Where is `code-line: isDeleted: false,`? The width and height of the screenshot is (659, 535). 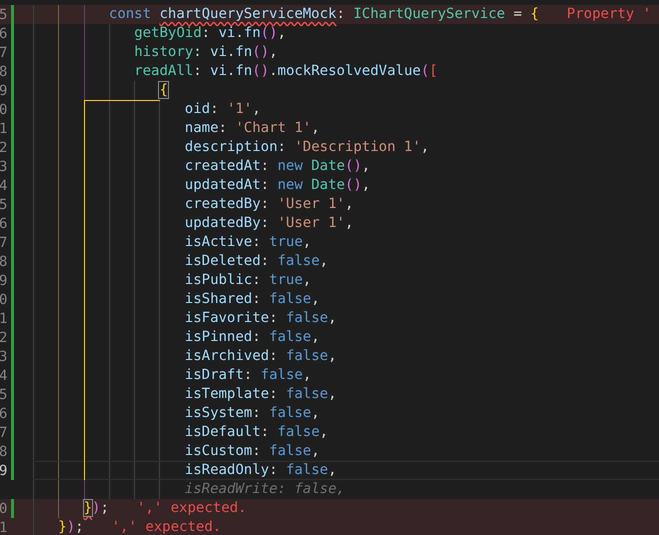
code-line: isDeleted: false, is located at coordinates (256, 261).